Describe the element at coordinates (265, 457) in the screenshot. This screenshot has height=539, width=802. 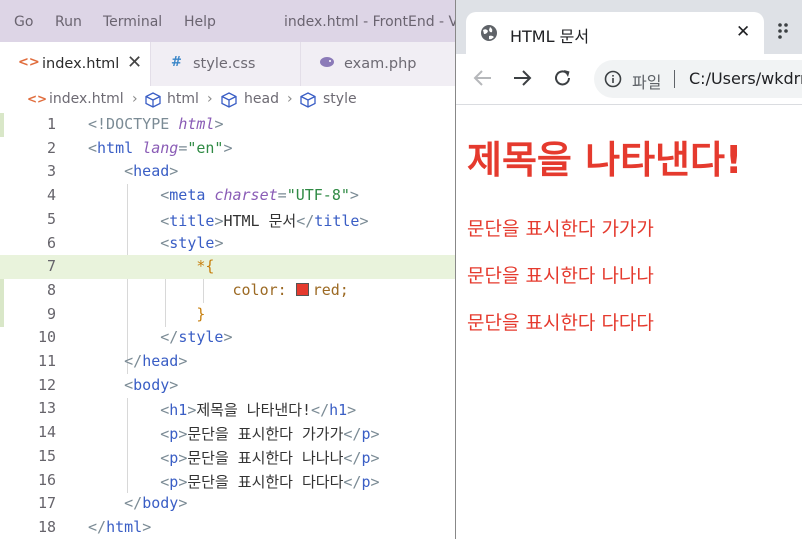
I see `code-token: 문단을 표시한다 나나나` at that location.